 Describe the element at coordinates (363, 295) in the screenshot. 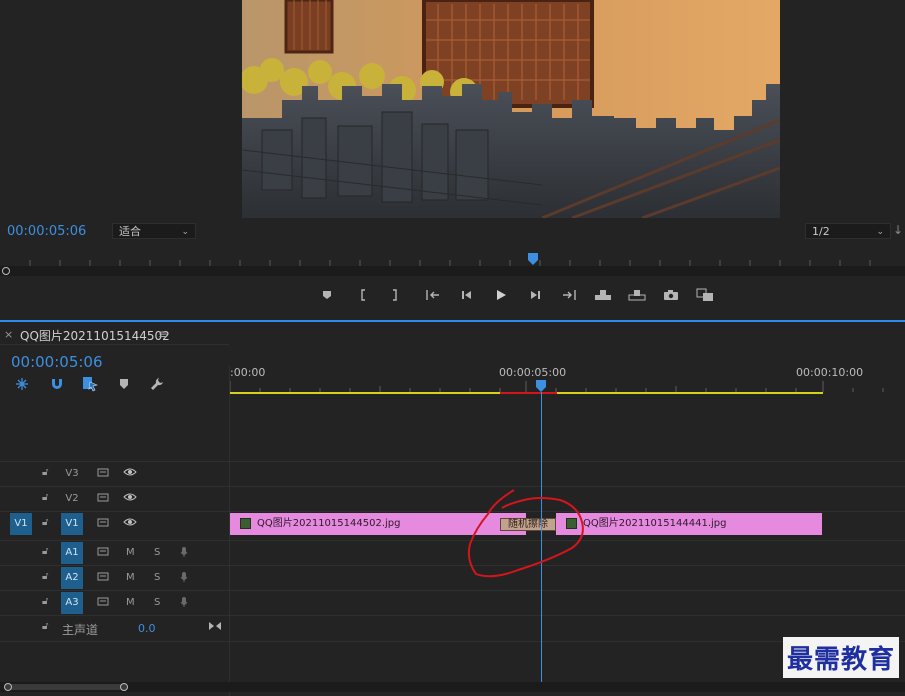

I see `in-point-icon` at that location.